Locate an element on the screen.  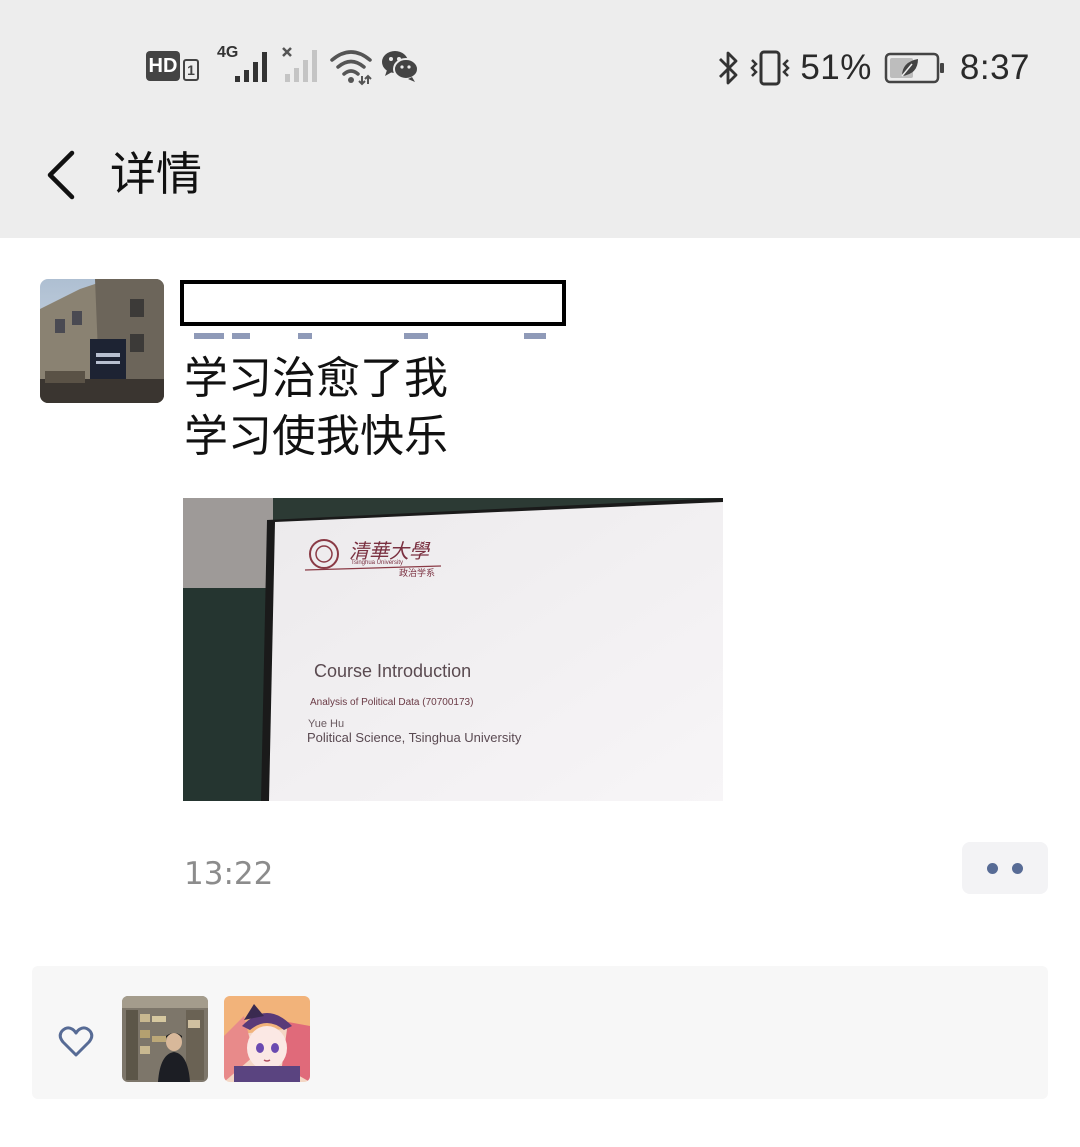
slide-title: Course Introduction is located at coordinates (392, 671).